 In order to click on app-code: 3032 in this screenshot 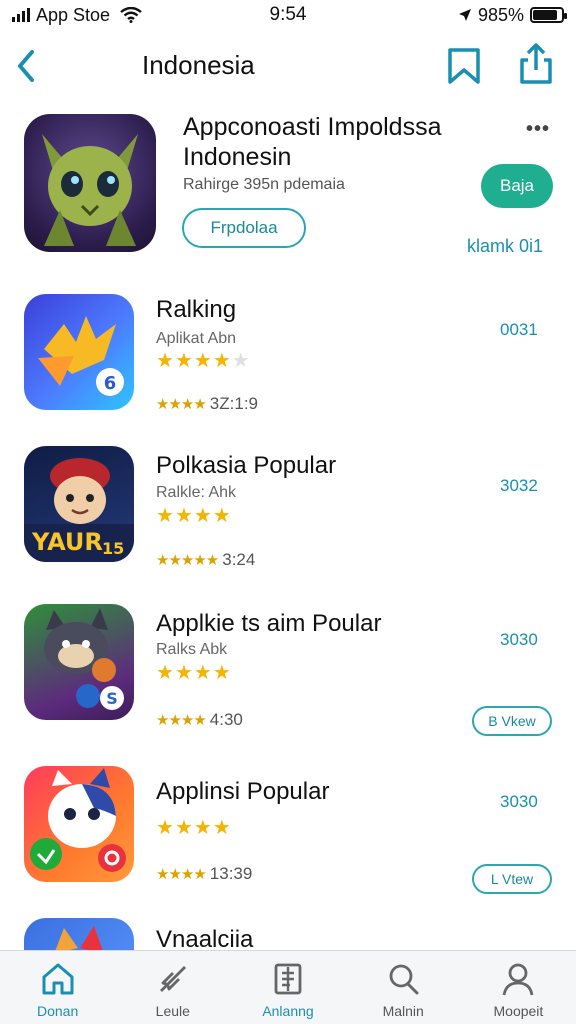, I will do `click(519, 485)`.